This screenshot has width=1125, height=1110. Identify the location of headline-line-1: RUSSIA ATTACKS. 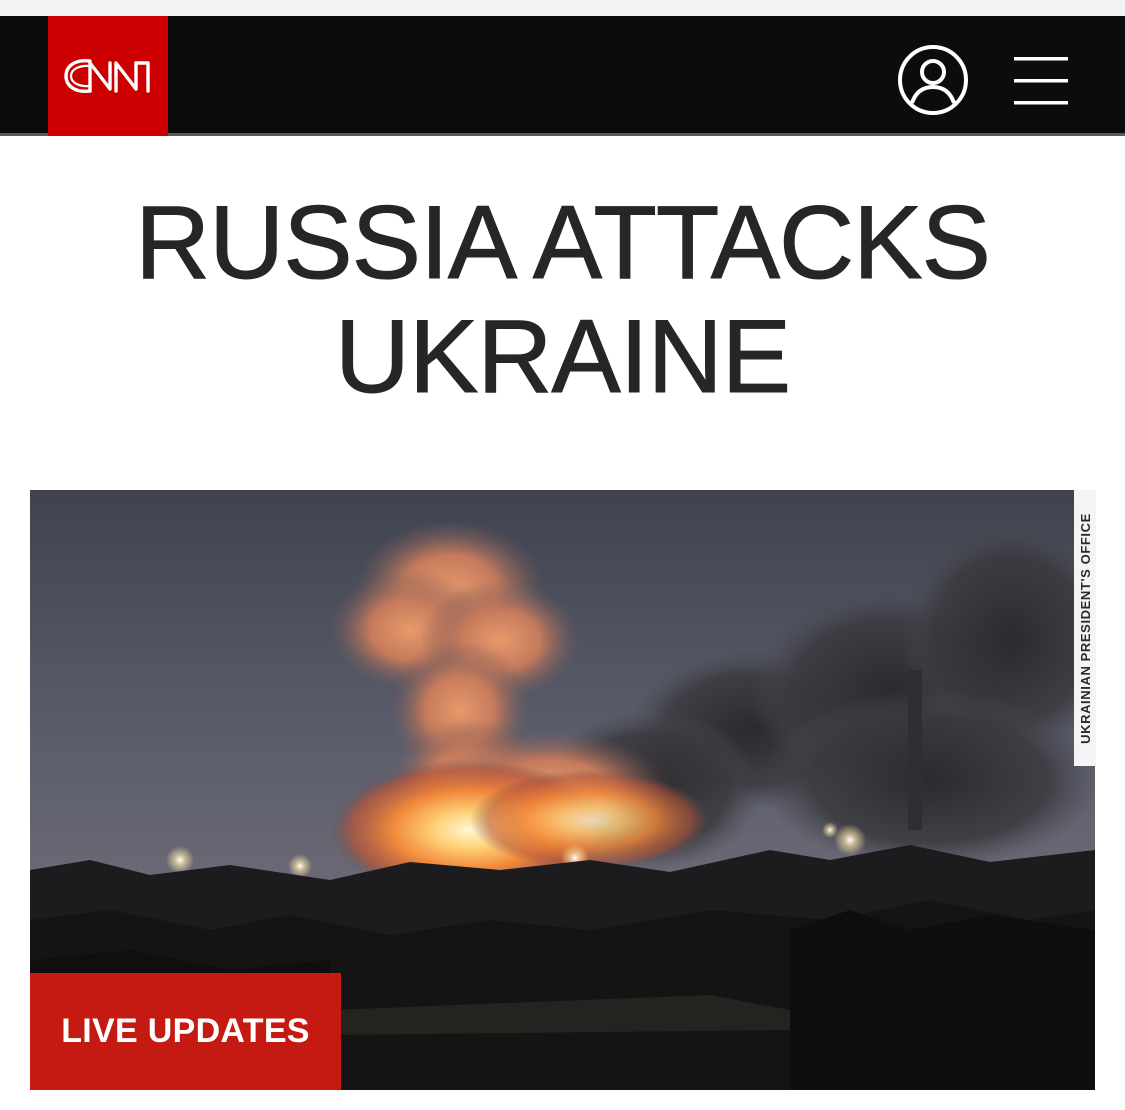
(563, 243).